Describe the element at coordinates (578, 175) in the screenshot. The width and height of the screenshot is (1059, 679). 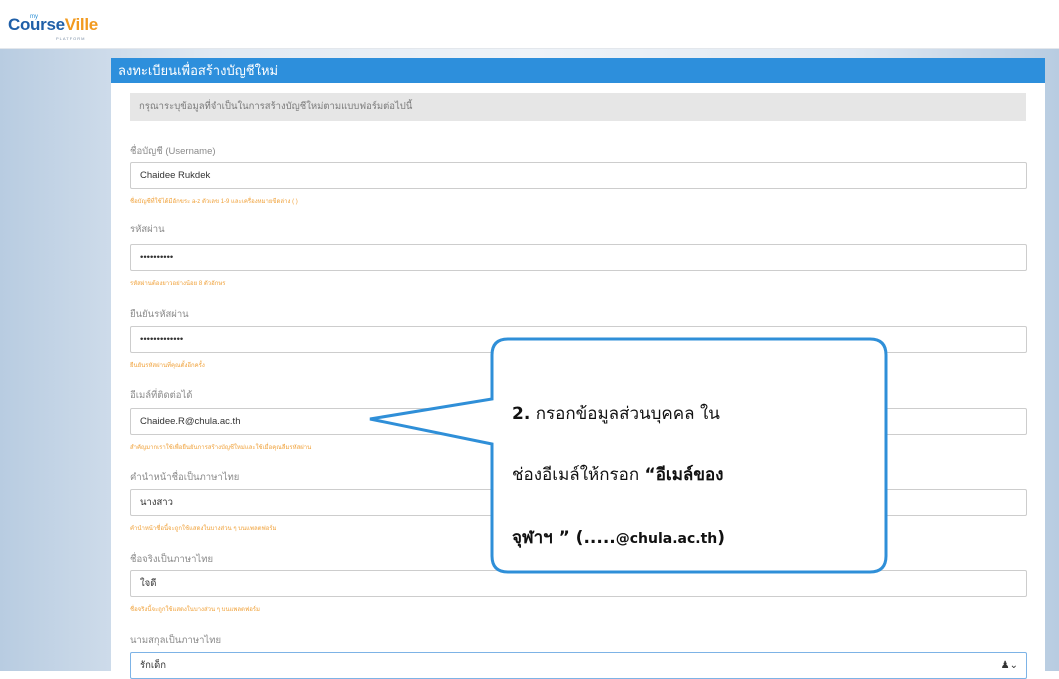
I see `username-input: Chaidee Rukdek` at that location.